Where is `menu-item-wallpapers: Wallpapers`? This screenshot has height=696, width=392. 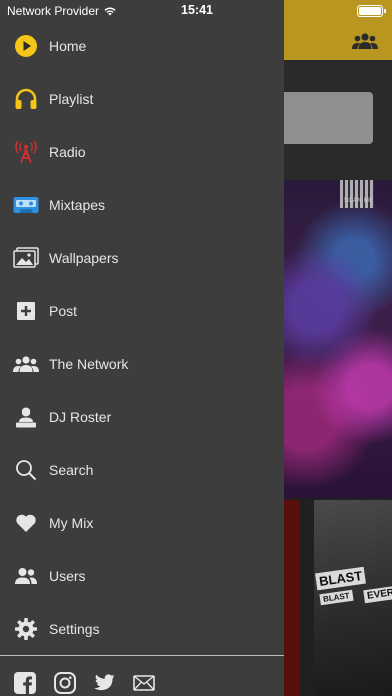
menu-item-wallpapers: Wallpapers is located at coordinates (142, 257).